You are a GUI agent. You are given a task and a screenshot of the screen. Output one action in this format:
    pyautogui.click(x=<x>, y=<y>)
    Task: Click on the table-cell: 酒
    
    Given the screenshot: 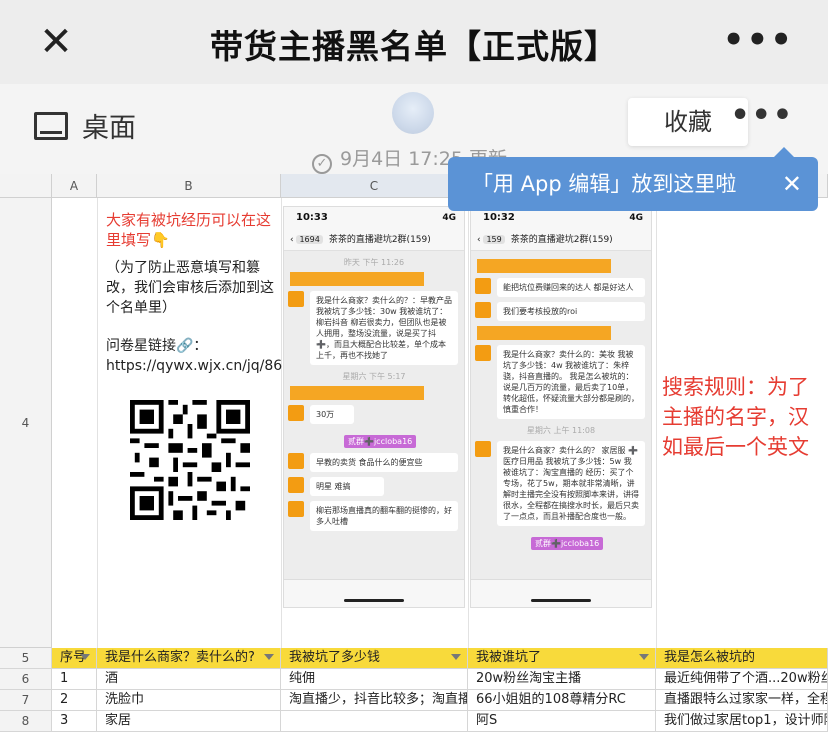 What is the action you would take?
    pyautogui.click(x=189, y=679)
    